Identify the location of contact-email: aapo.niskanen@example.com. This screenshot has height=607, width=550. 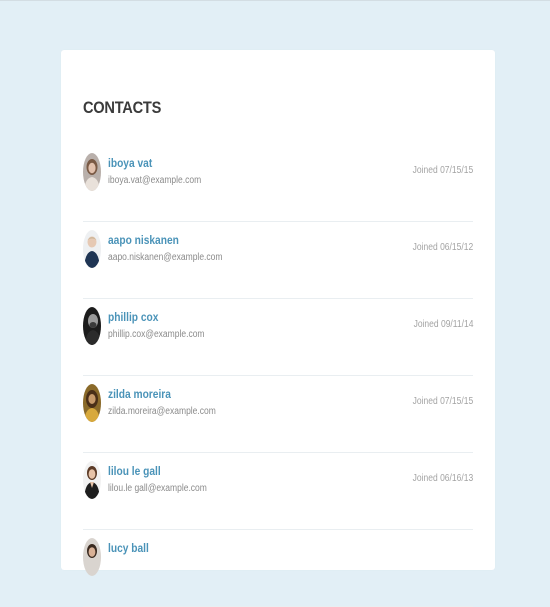
(165, 257).